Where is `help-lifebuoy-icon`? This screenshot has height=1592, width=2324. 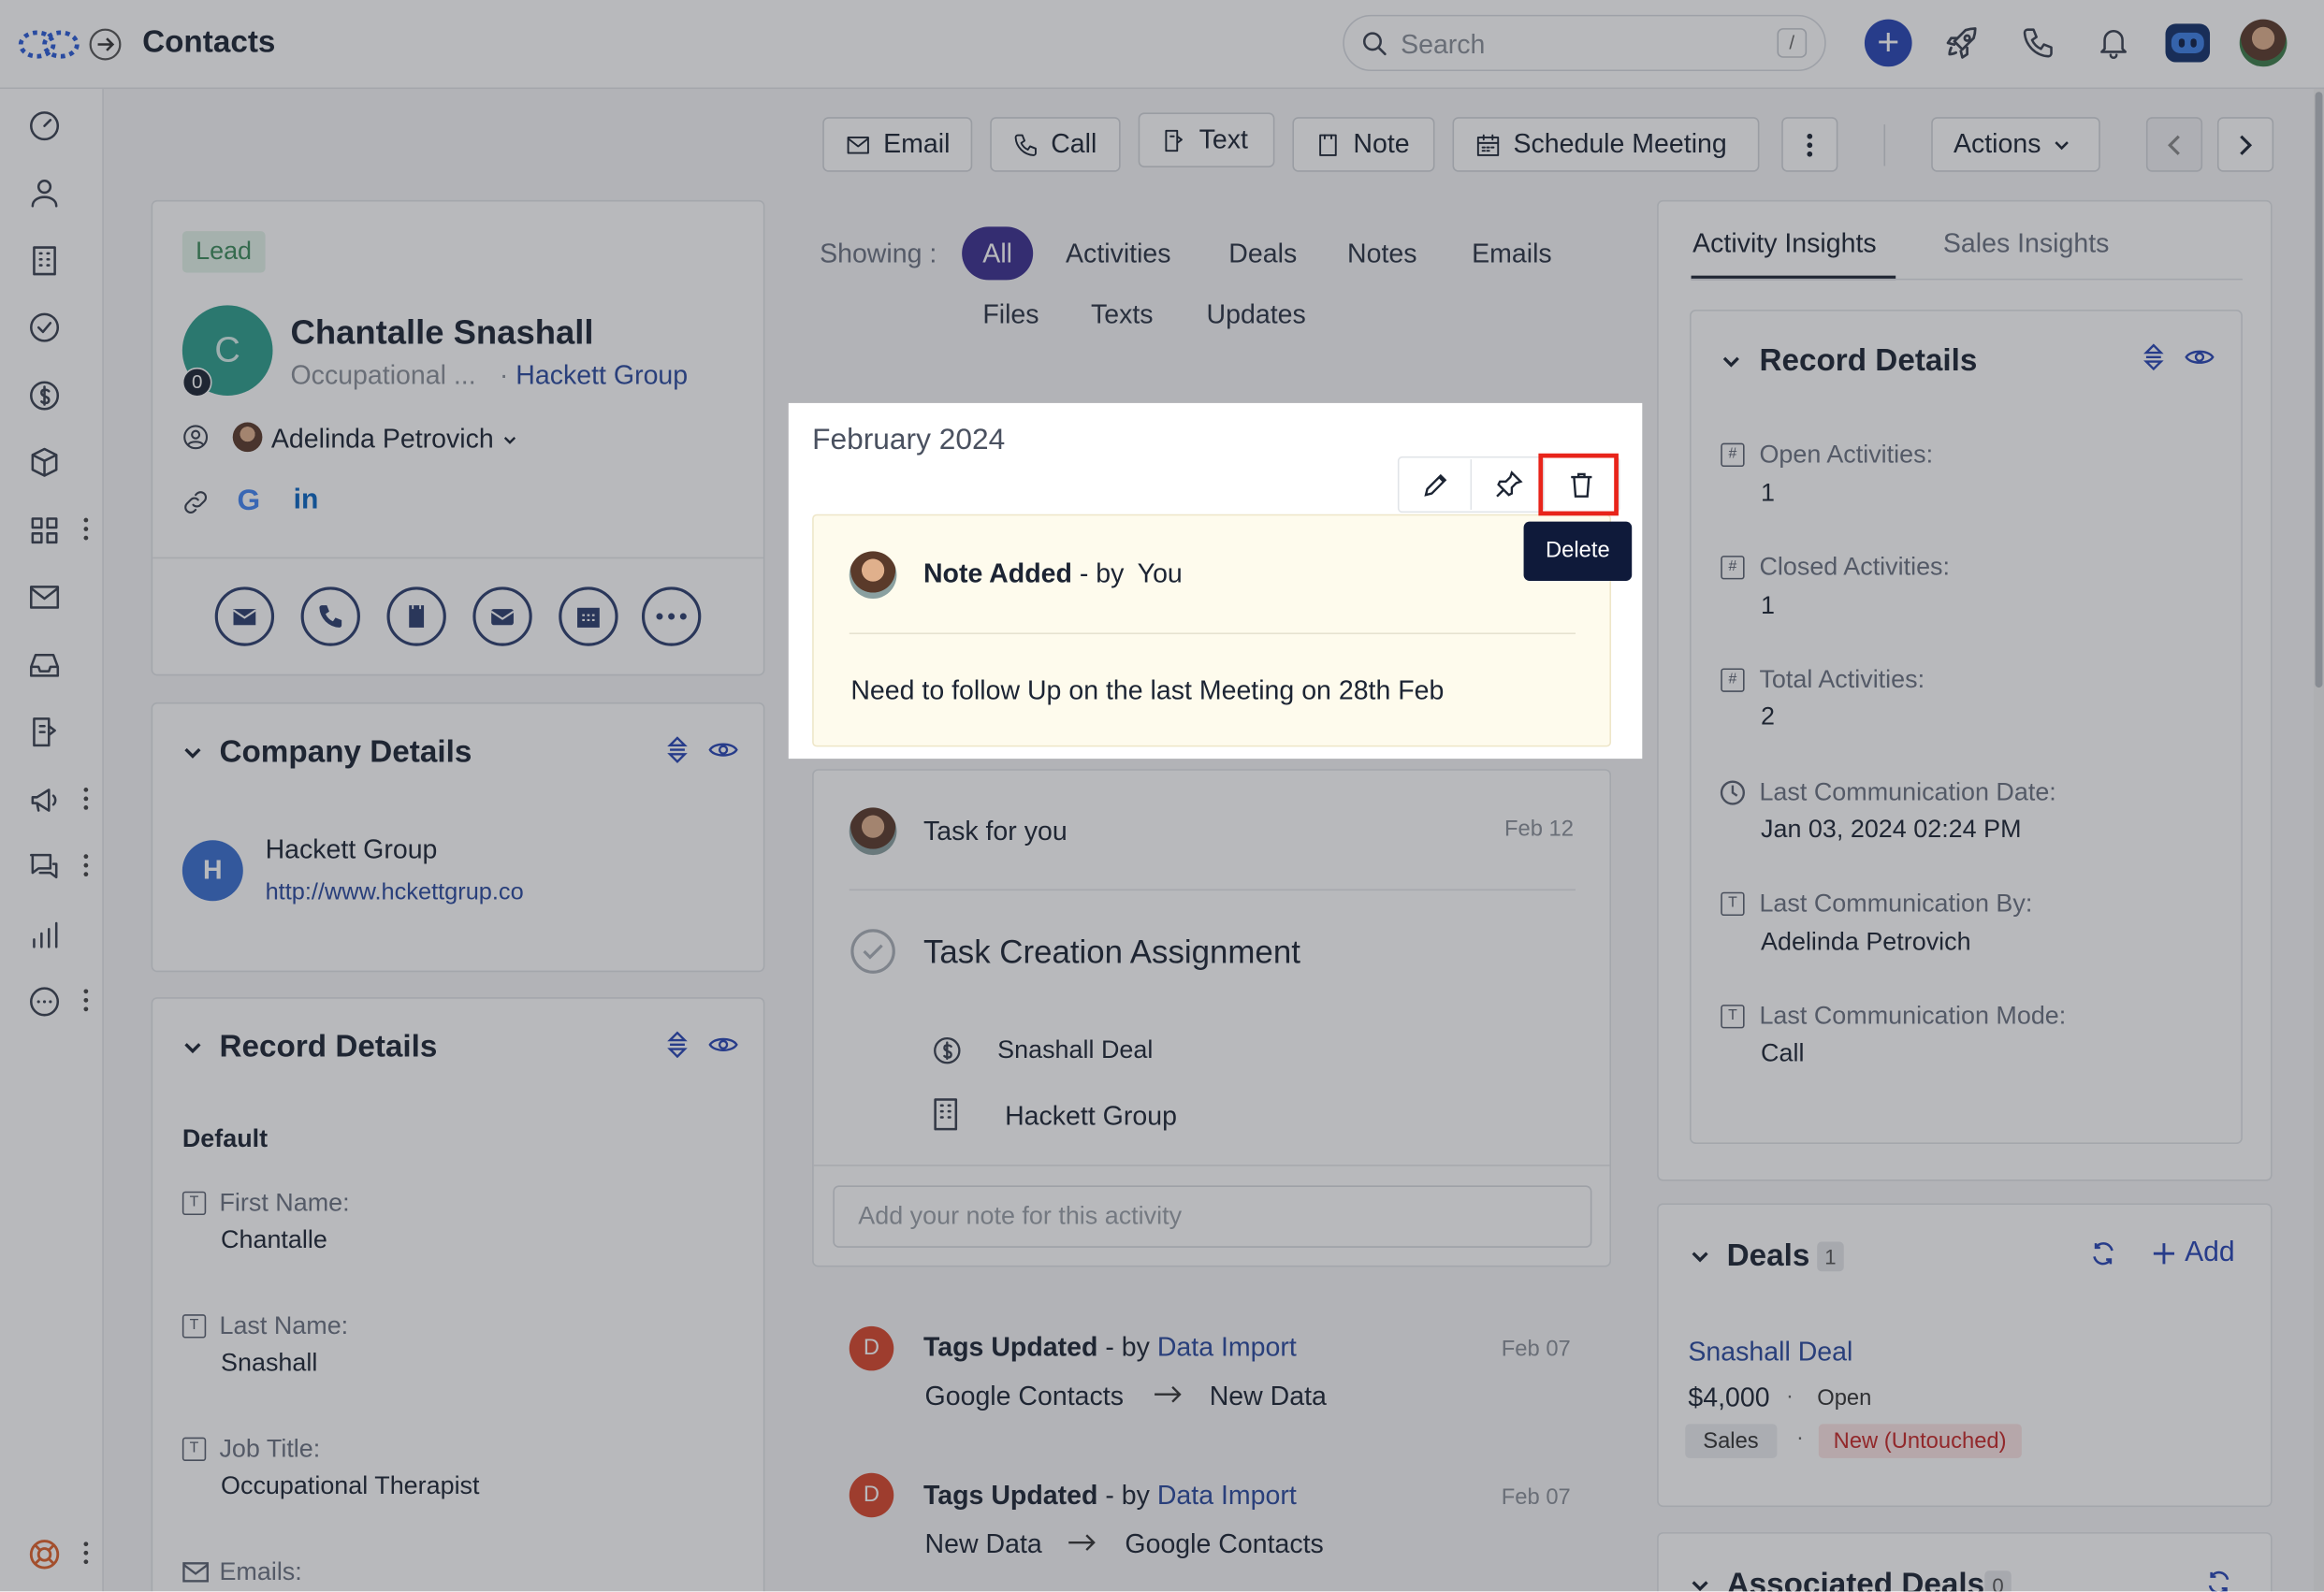 help-lifebuoy-icon is located at coordinates (45, 1554).